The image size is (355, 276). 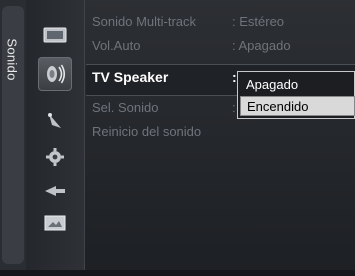 What do you see at coordinates (55, 74) in the screenshot?
I see `sound-icon` at bounding box center [55, 74].